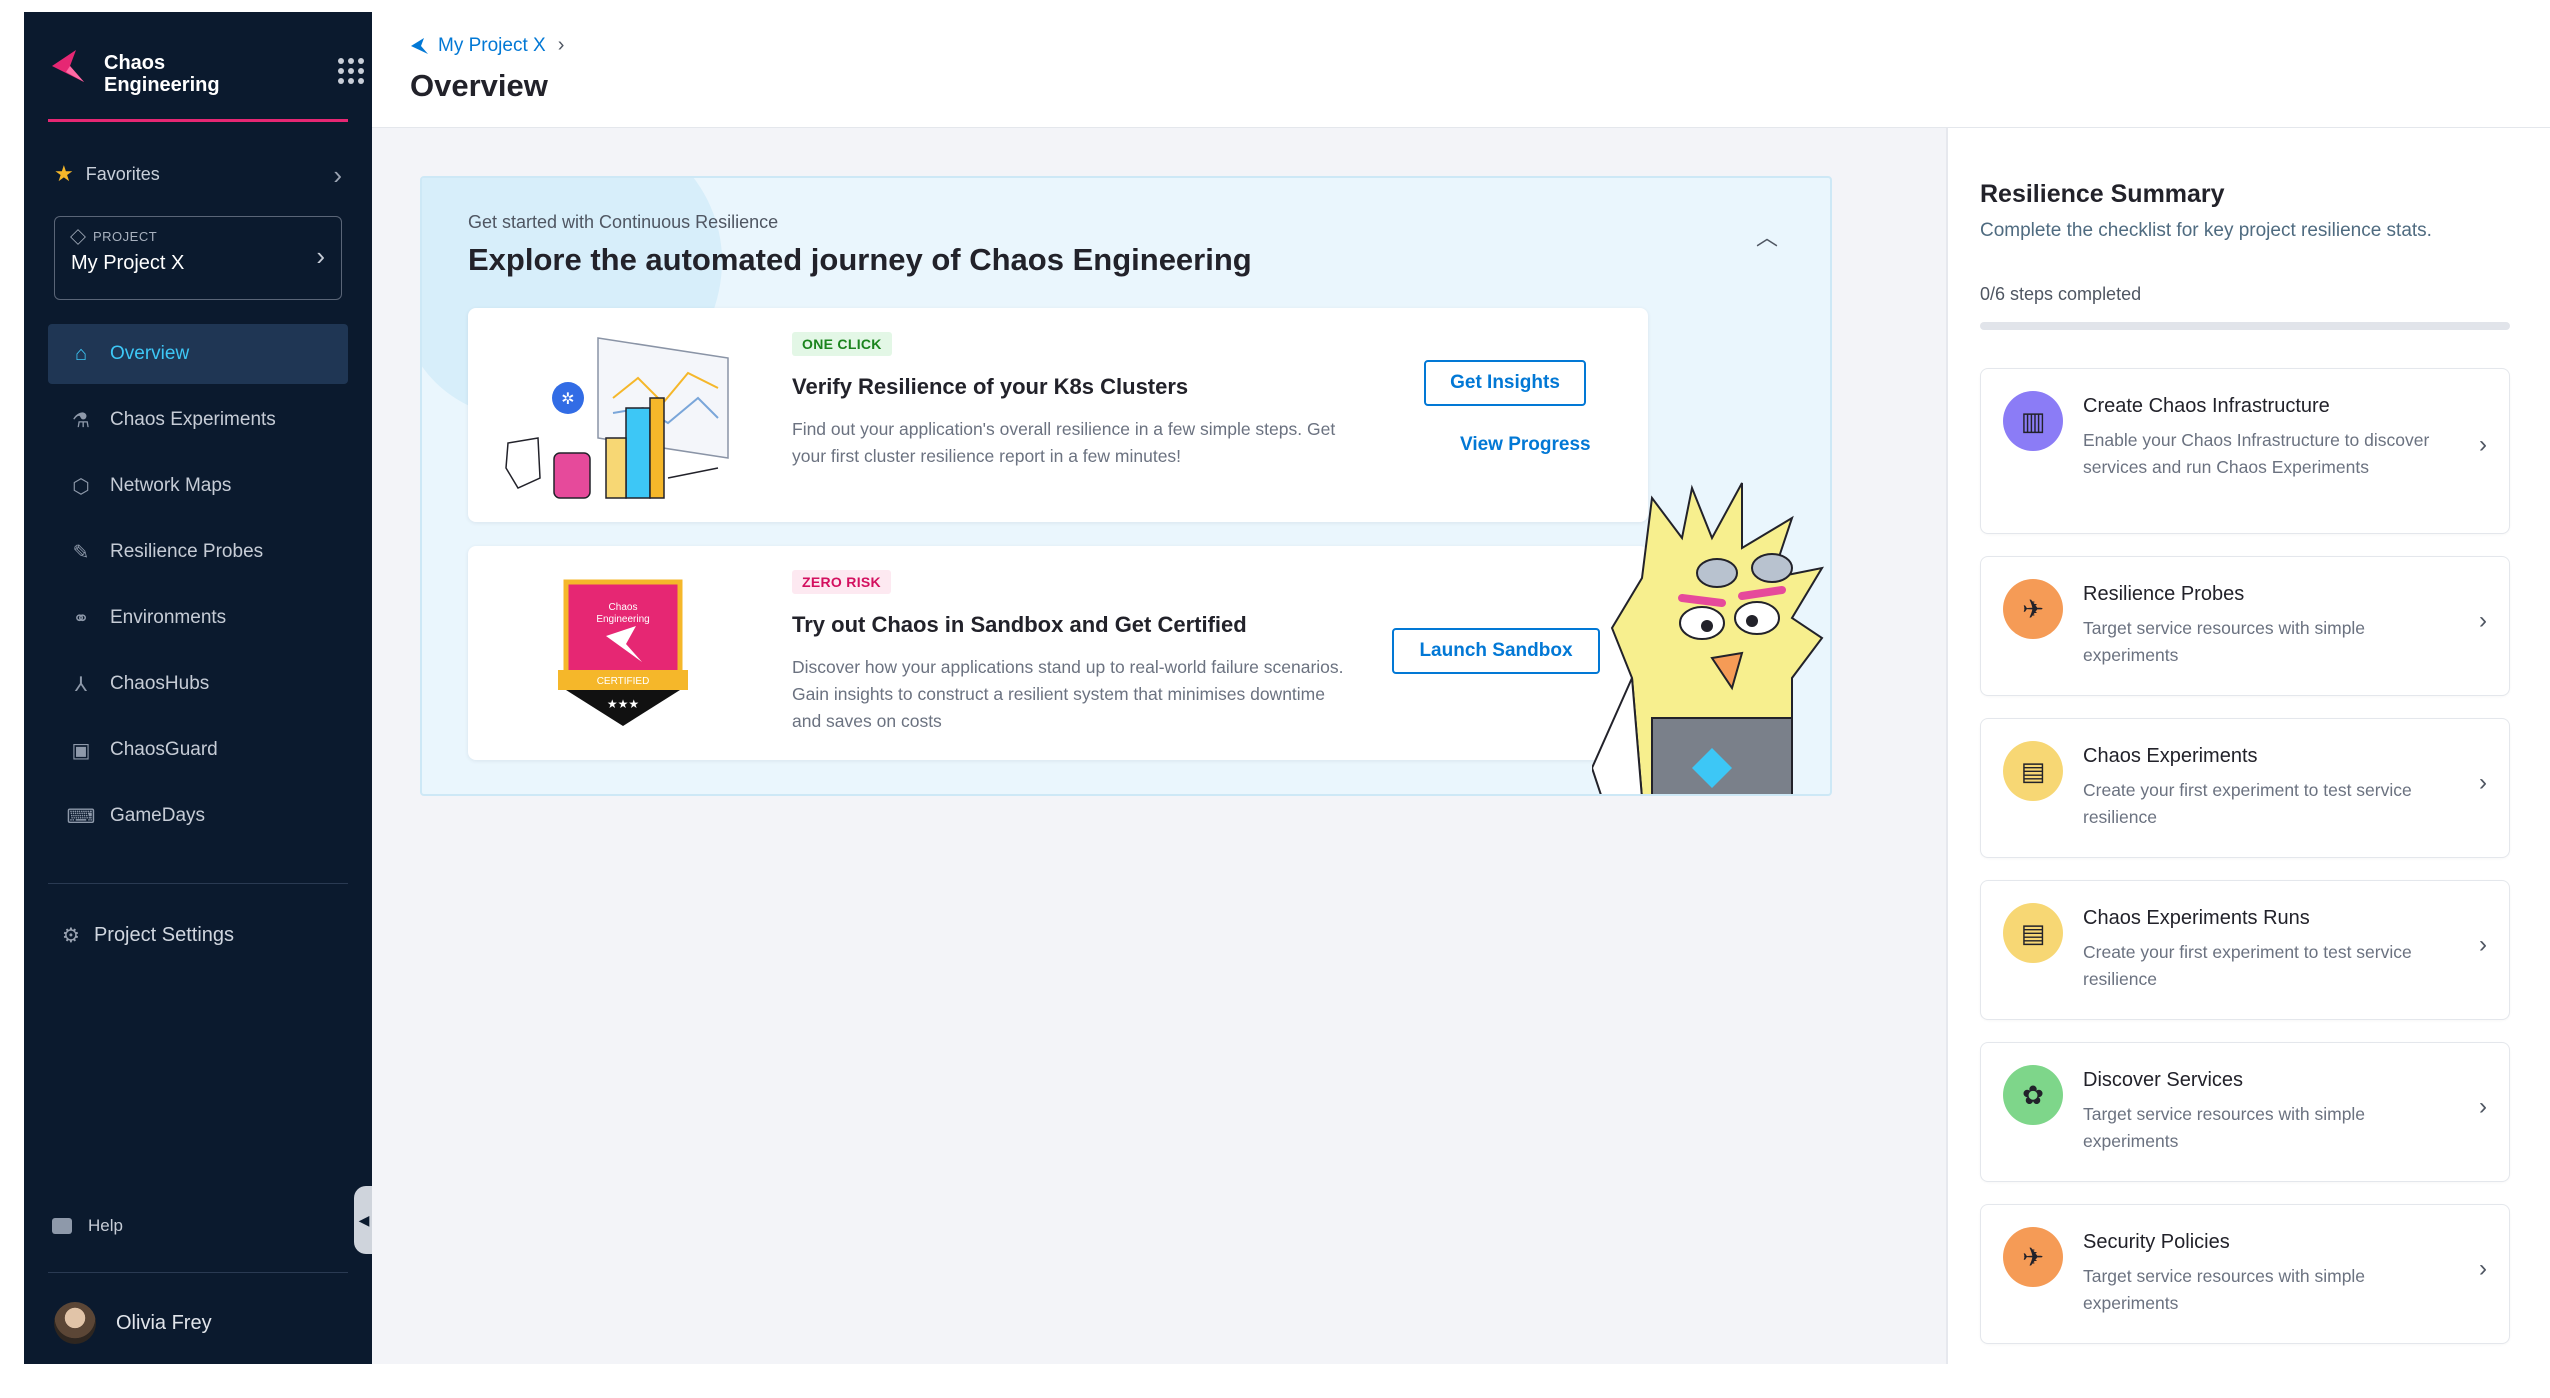 The image size is (2550, 1398). I want to click on favorites-label: Favorites, so click(122, 173).